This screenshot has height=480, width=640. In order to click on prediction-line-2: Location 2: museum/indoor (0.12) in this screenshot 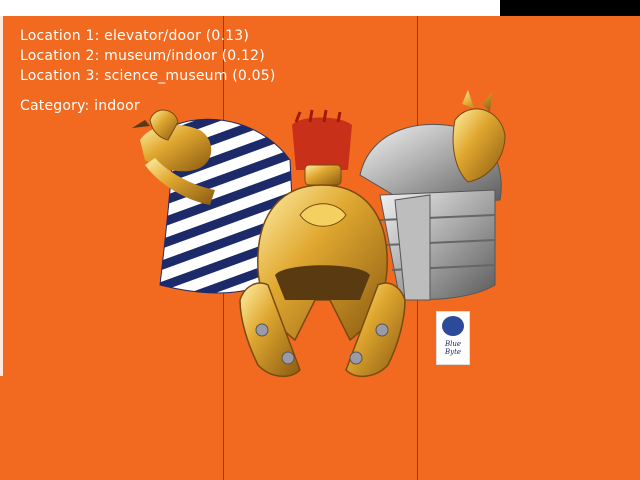, I will do `click(148, 56)`.